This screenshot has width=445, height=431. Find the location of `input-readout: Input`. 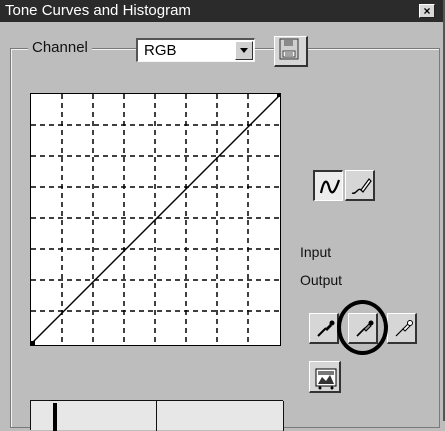

input-readout: Input is located at coordinates (316, 252).